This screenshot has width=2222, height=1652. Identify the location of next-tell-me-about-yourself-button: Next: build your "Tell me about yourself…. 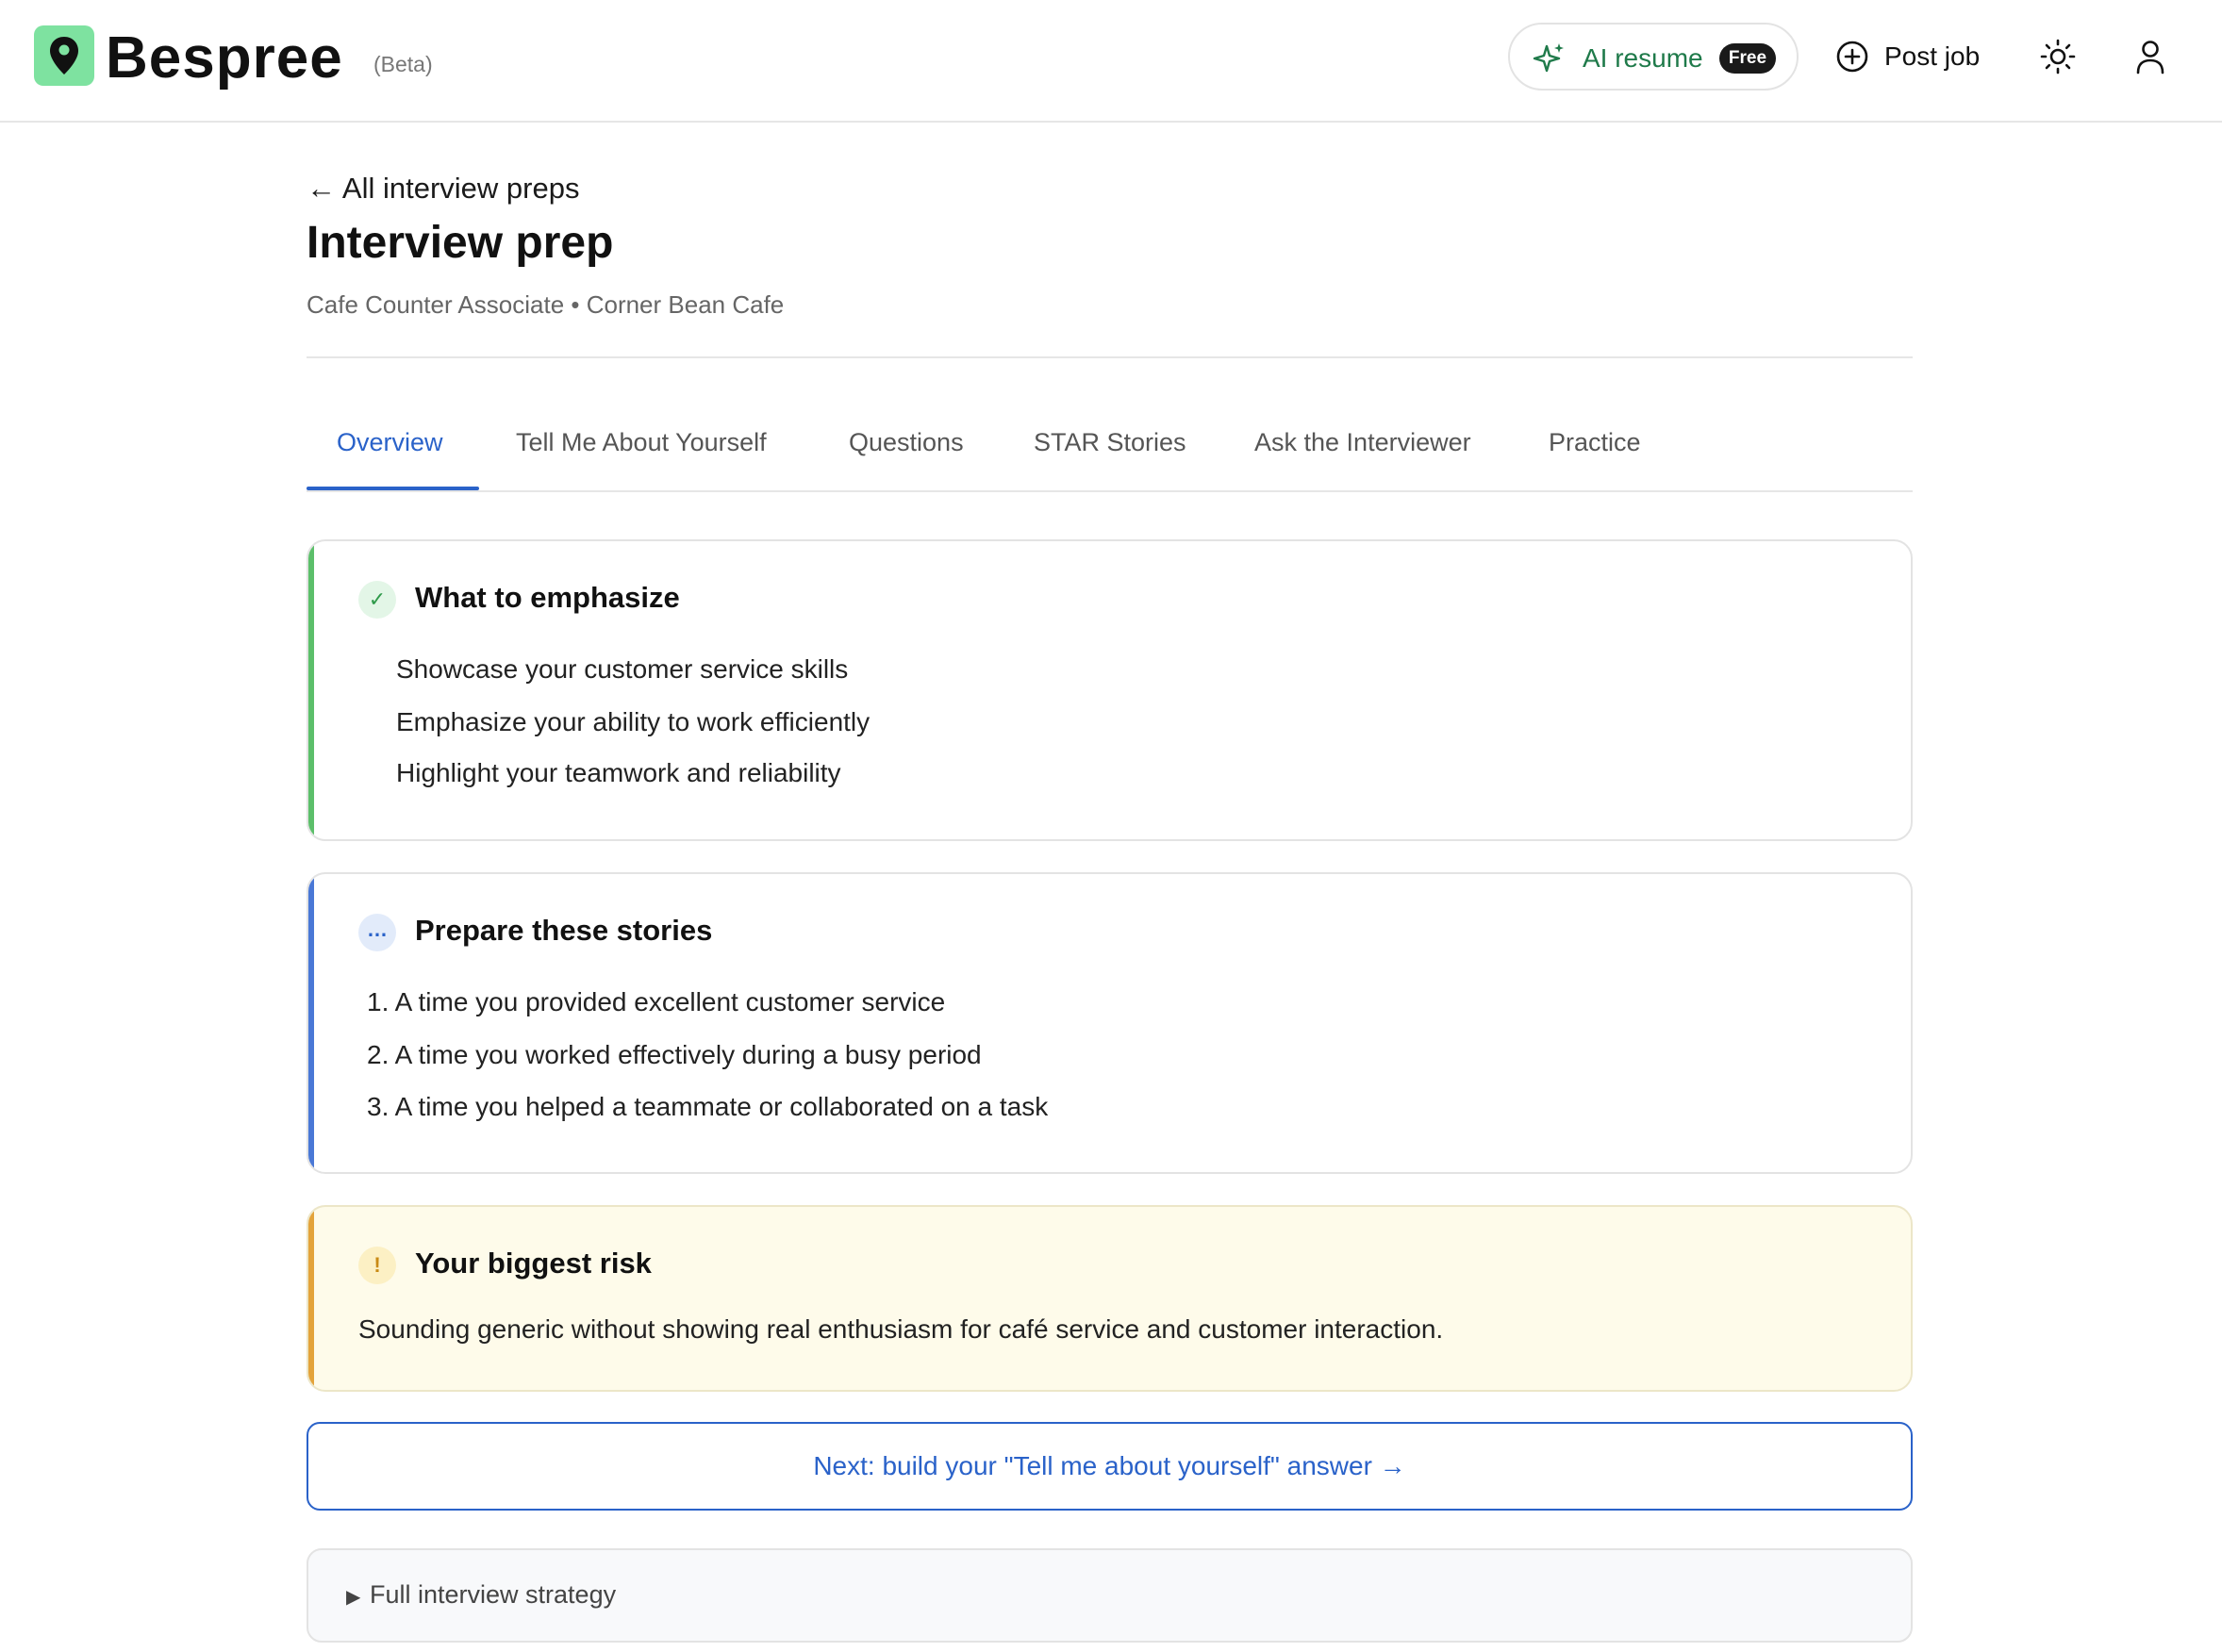
(1110, 1466).